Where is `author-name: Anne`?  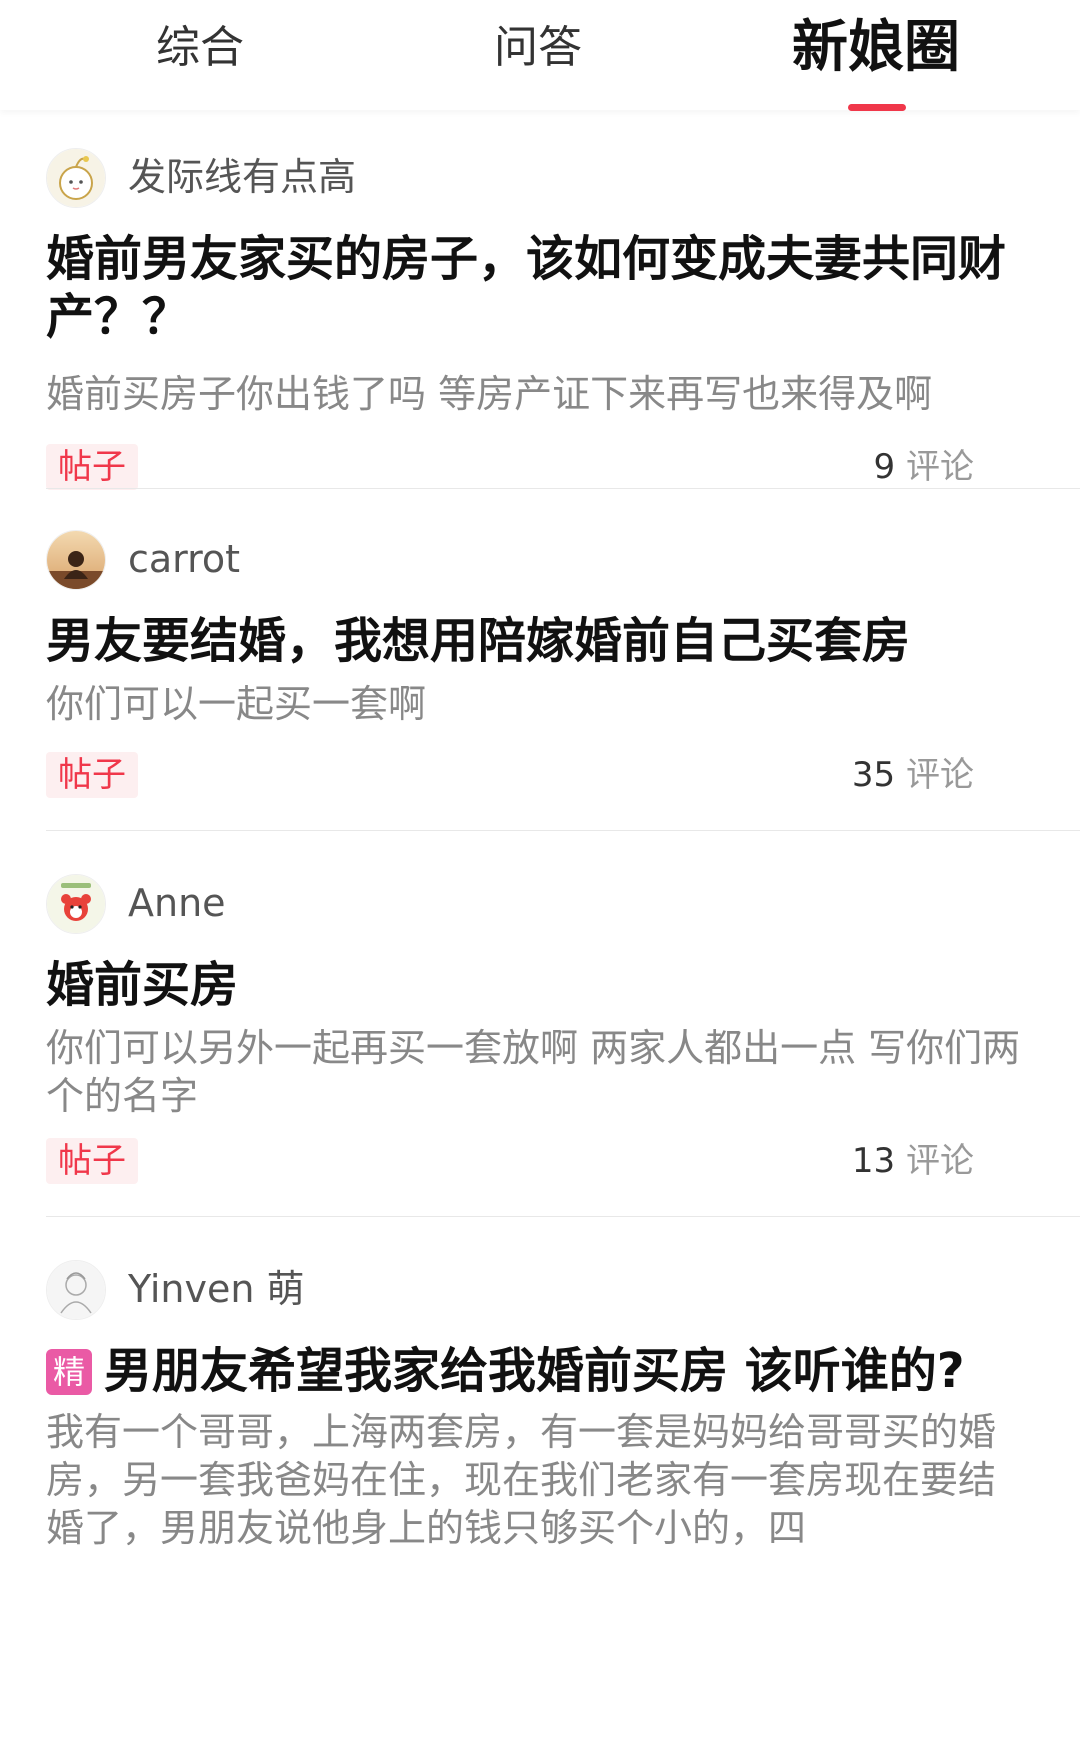 author-name: Anne is located at coordinates (177, 903).